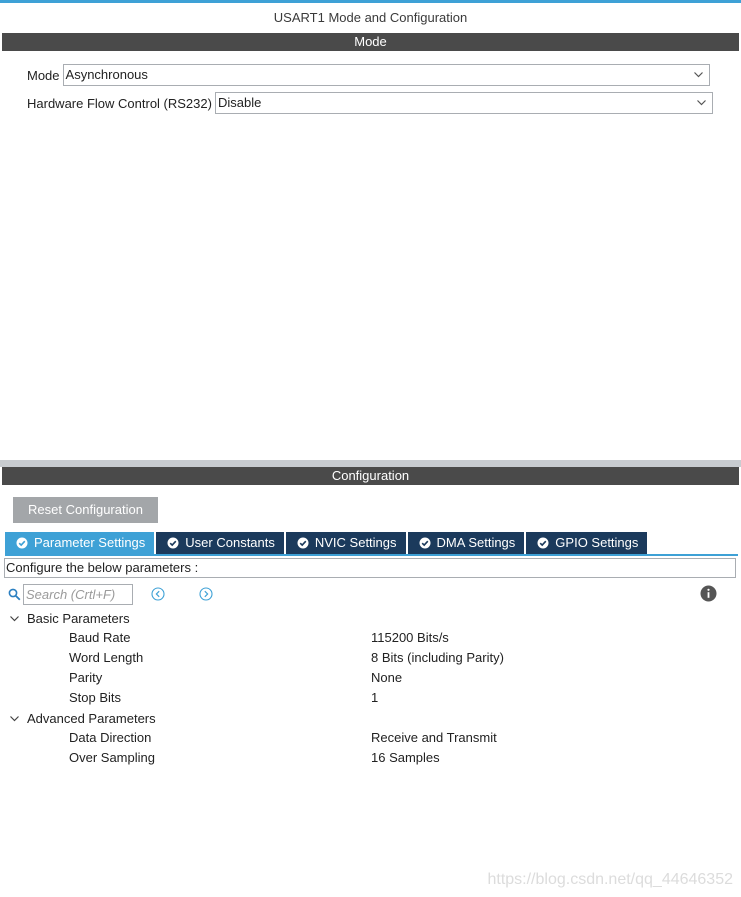 The height and width of the screenshot is (897, 741). What do you see at coordinates (597, 542) in the screenshot?
I see `tab-label: GPIO Settings` at bounding box center [597, 542].